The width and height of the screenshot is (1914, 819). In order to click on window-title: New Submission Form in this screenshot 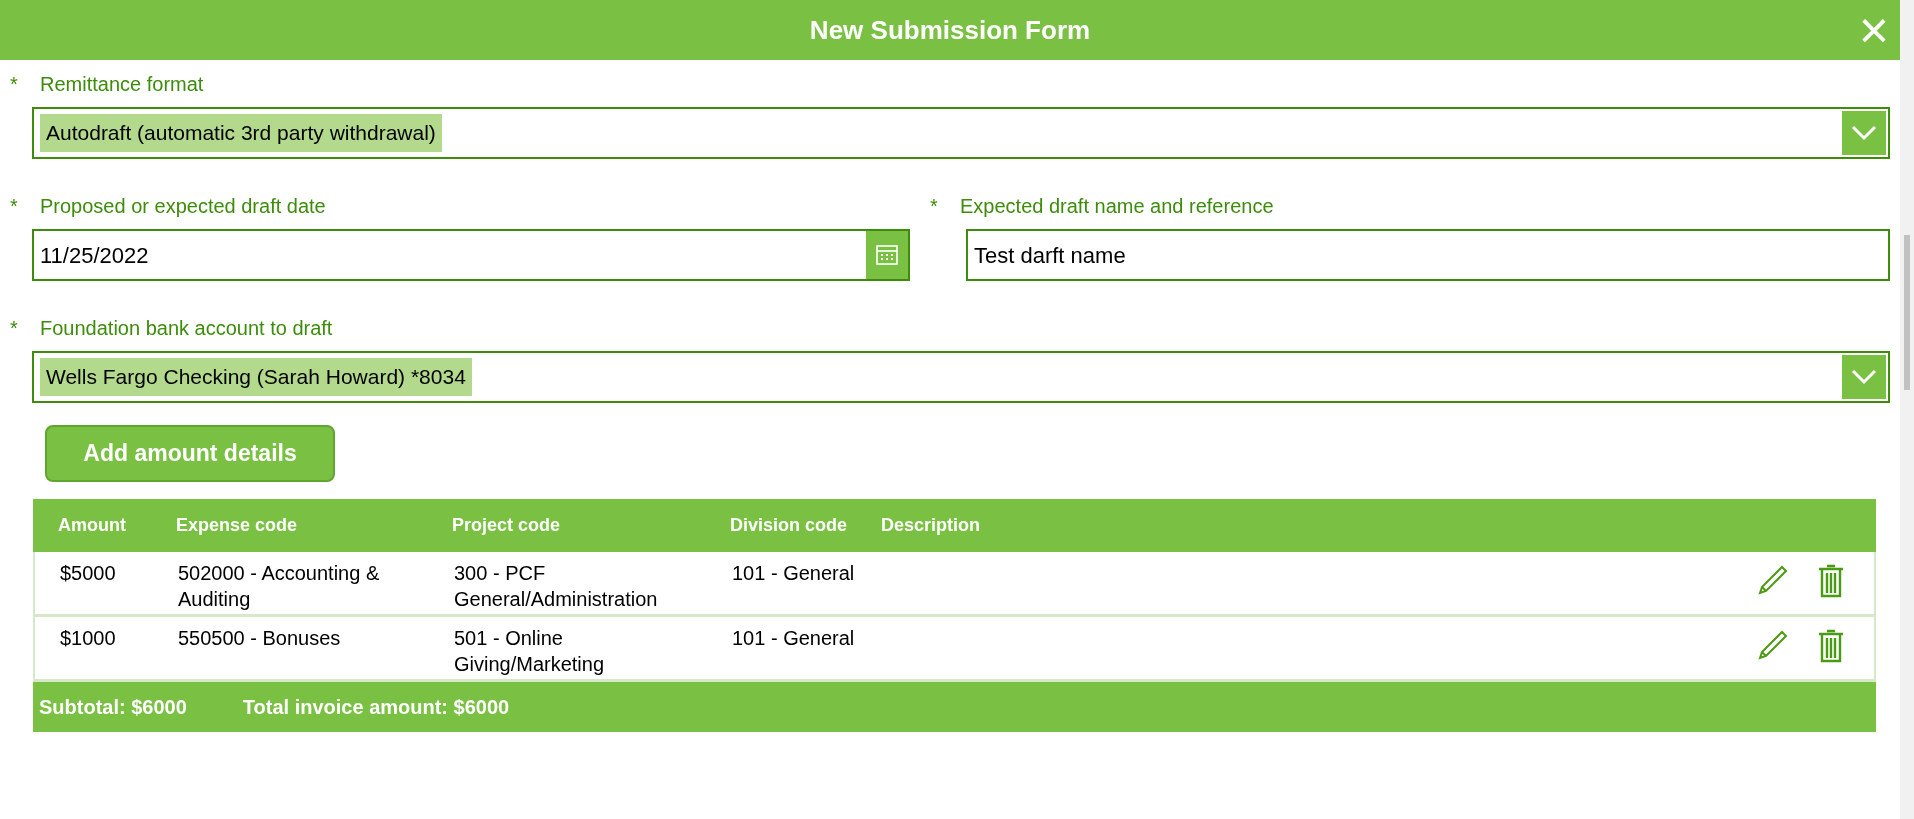, I will do `click(950, 30)`.